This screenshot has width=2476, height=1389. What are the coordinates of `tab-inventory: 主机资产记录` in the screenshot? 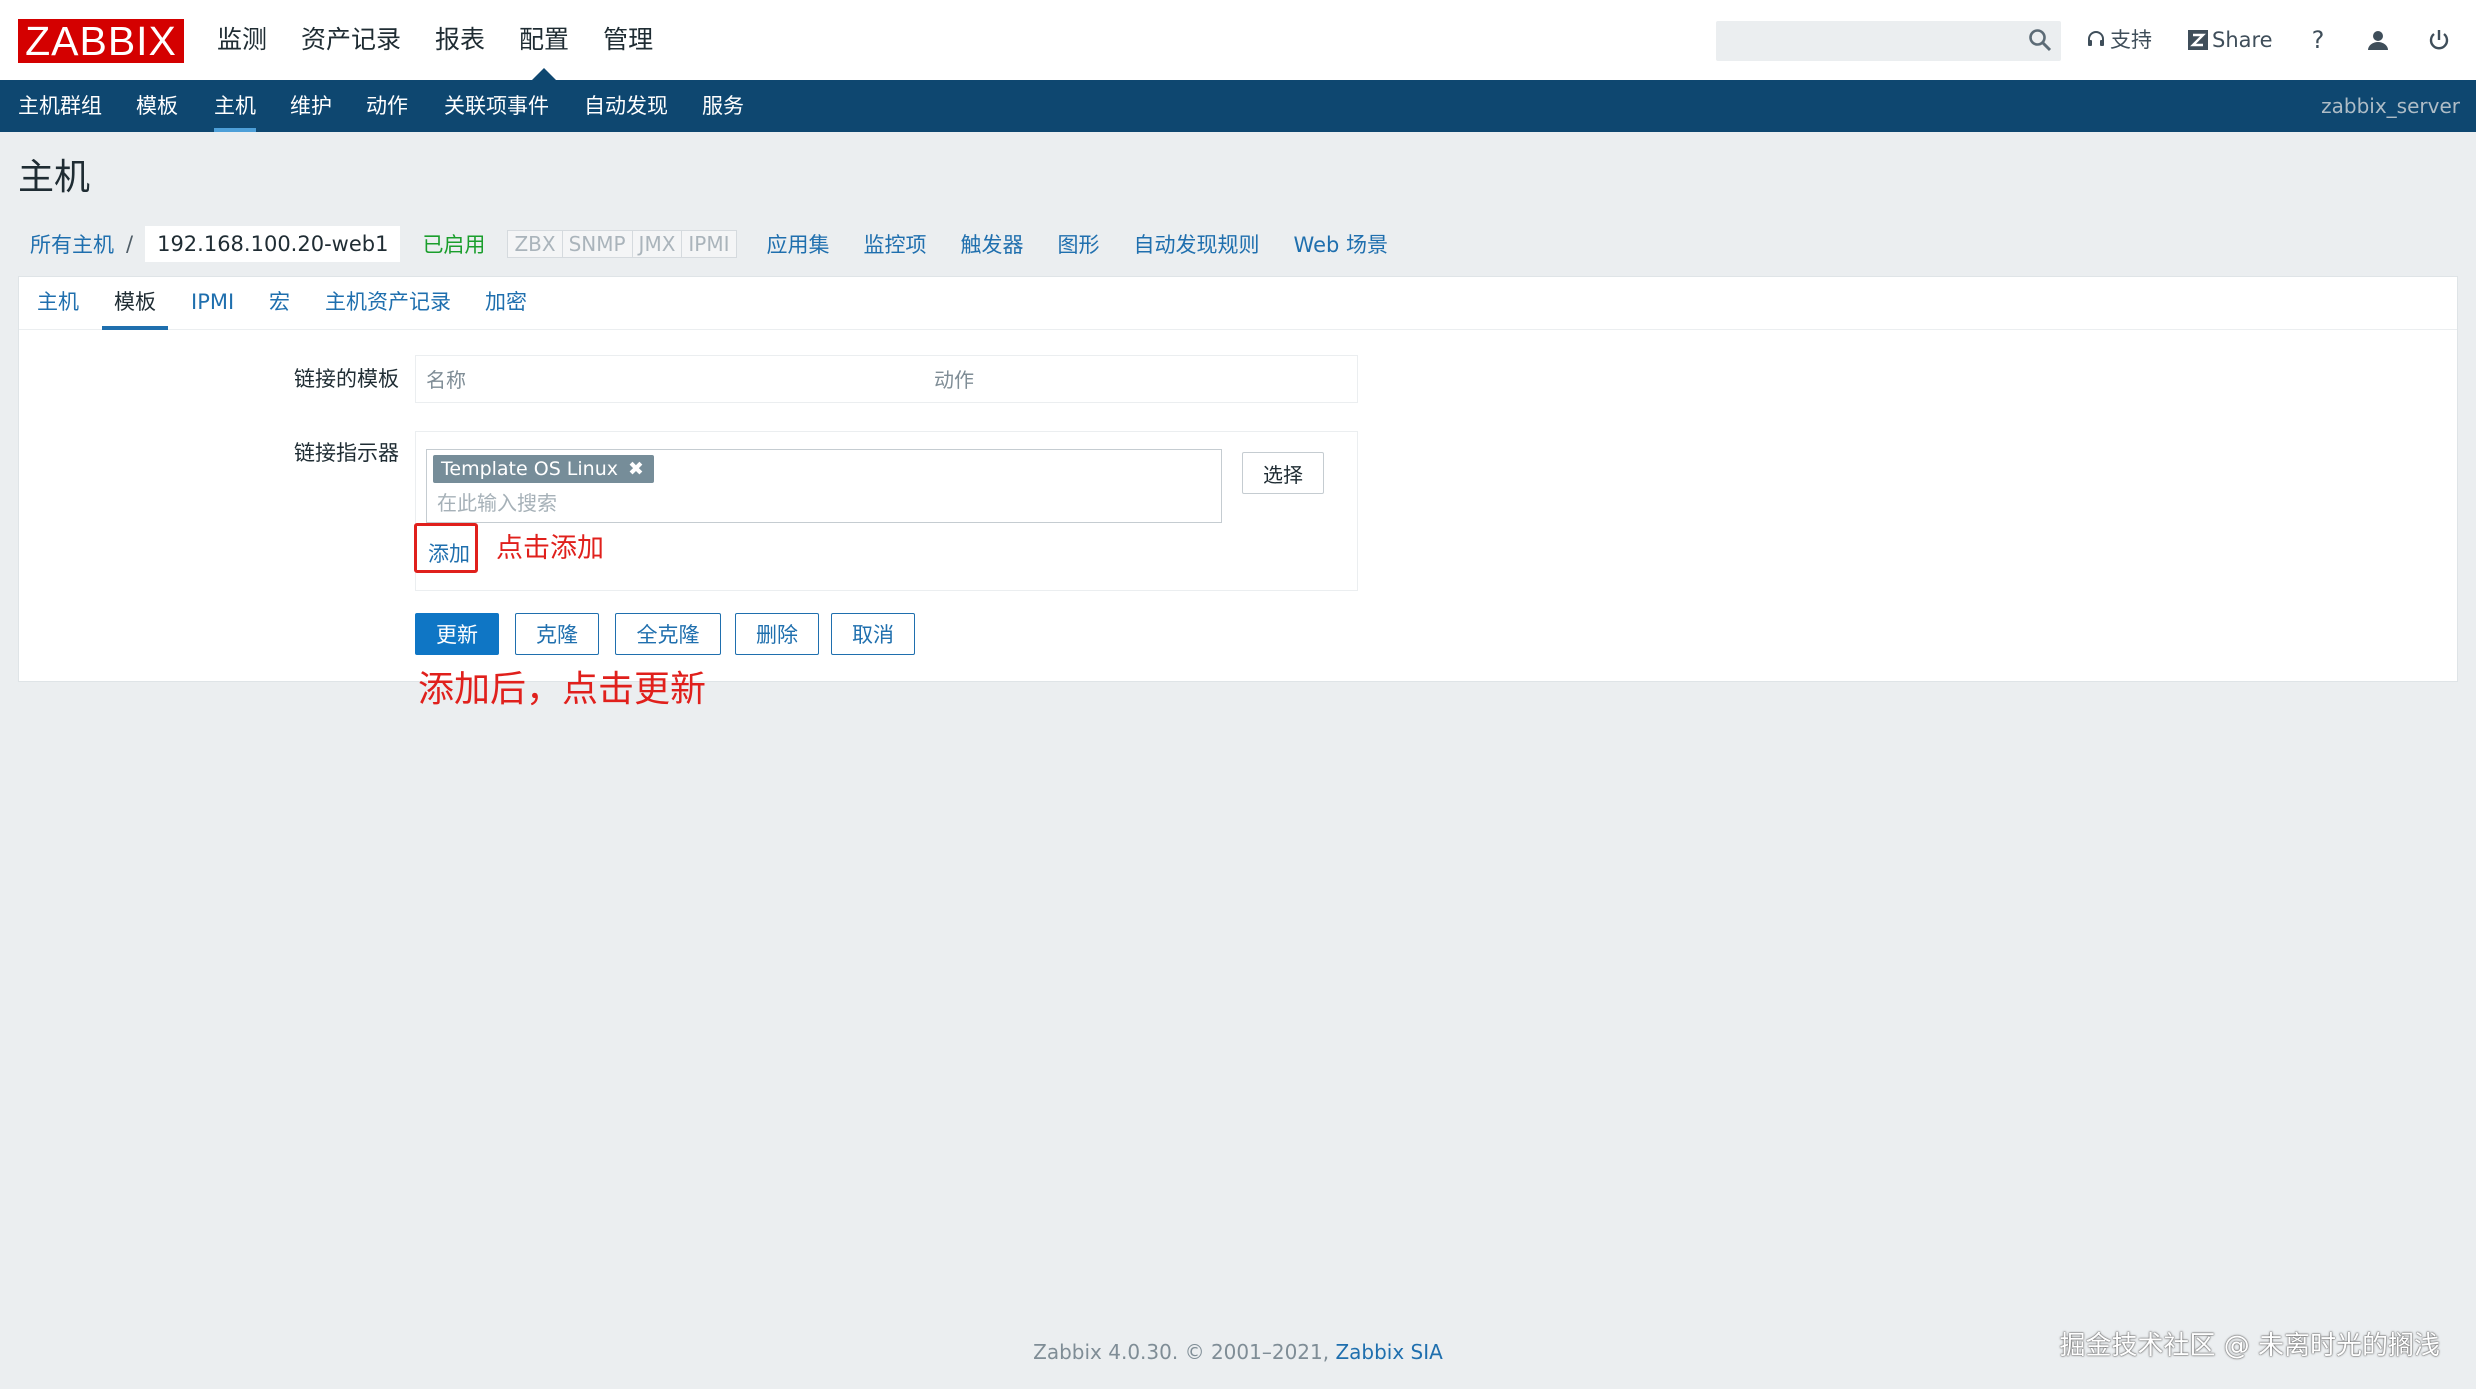 It's located at (388, 303).